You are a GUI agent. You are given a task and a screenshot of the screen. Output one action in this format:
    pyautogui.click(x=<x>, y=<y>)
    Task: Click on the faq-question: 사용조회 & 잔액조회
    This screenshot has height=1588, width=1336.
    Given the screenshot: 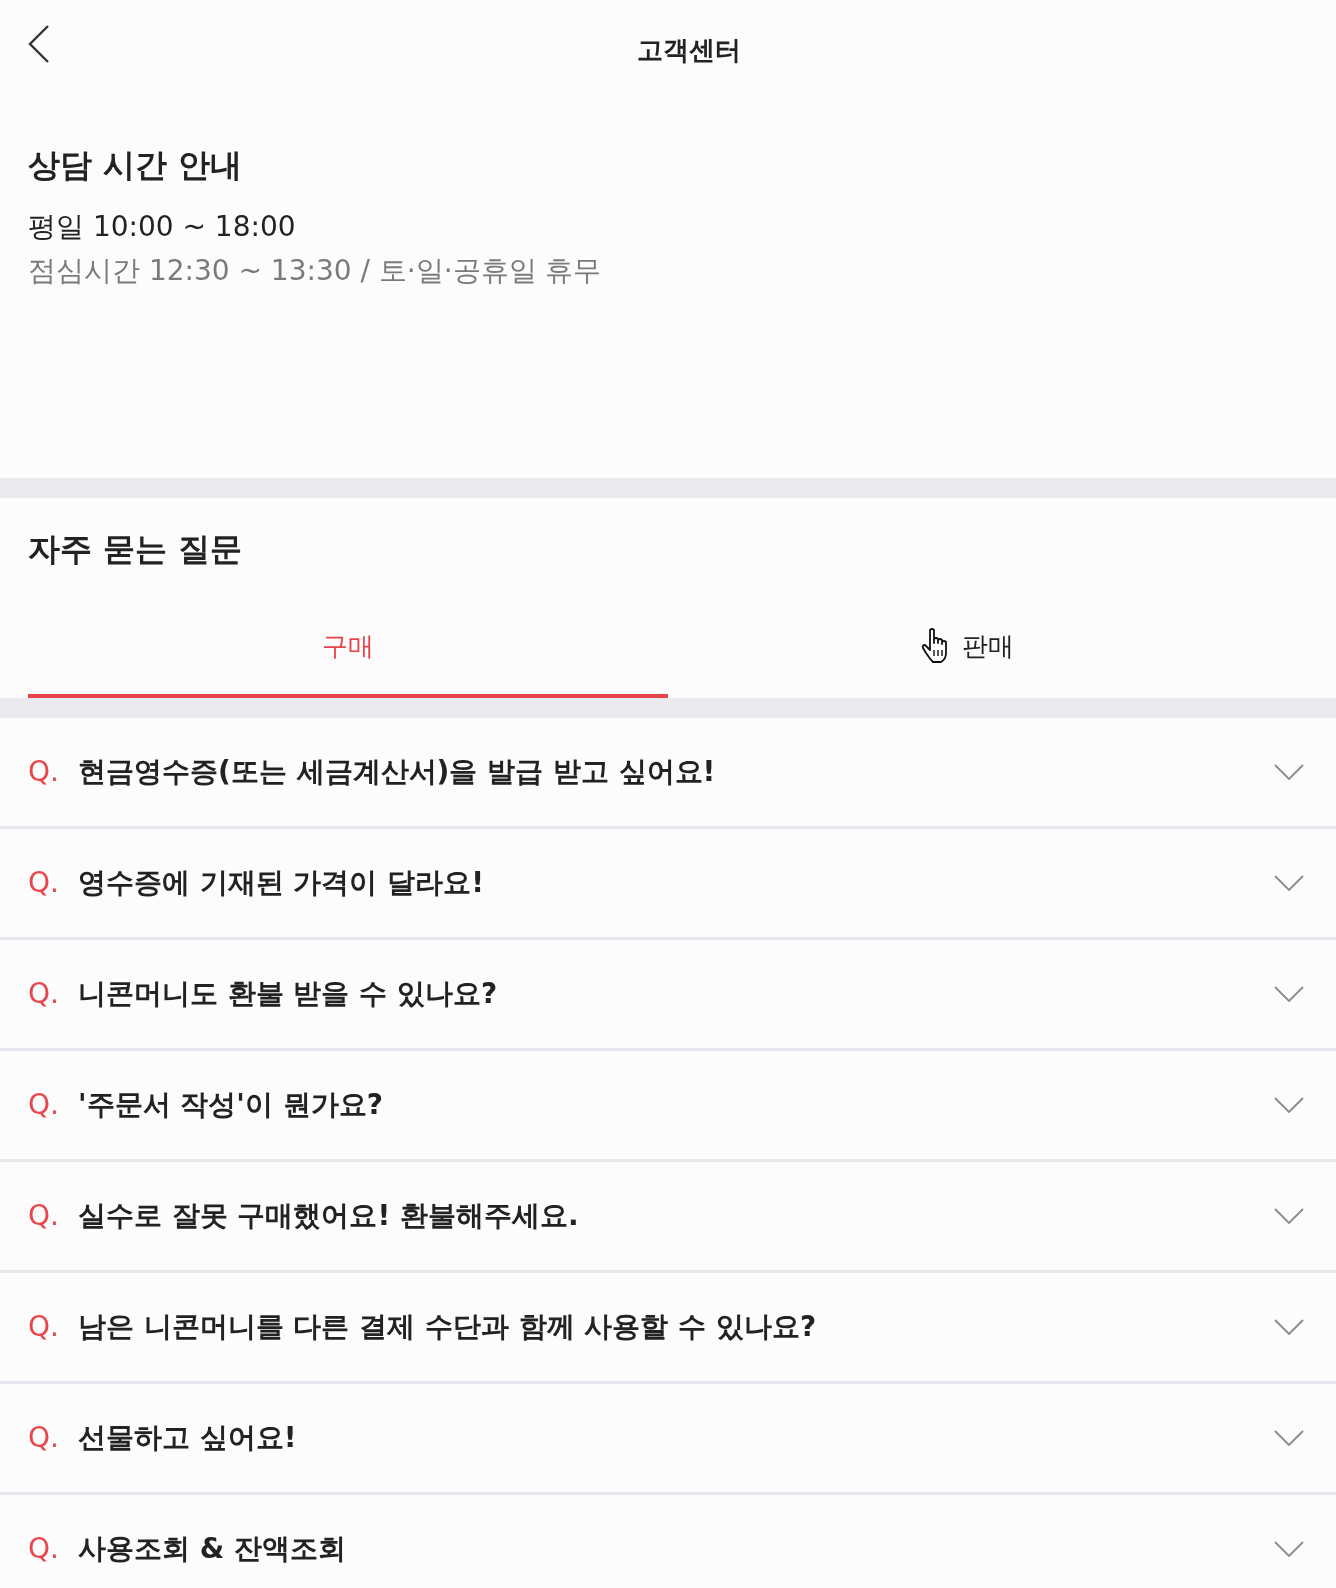 What is the action you would take?
    pyautogui.click(x=676, y=1549)
    